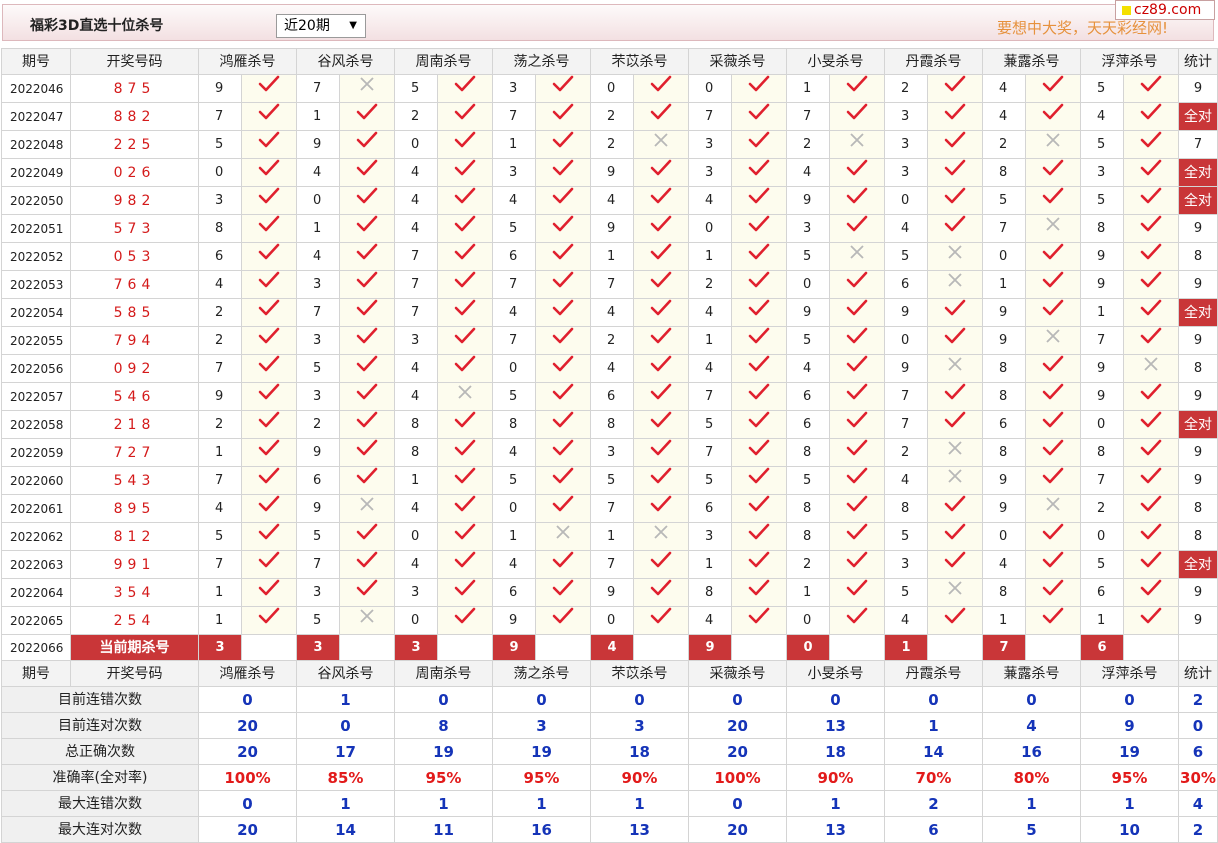  What do you see at coordinates (318, 647) in the screenshot?
I see `current-kill-number: 3` at bounding box center [318, 647].